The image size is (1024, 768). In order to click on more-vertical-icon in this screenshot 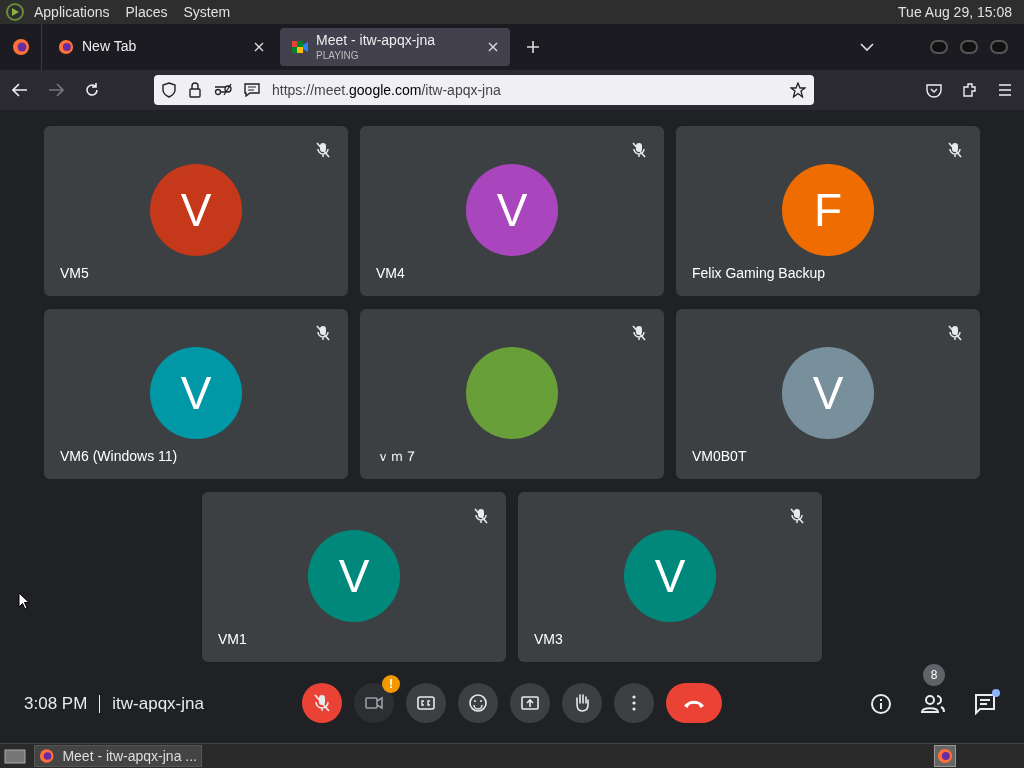, I will do `click(634, 703)`.